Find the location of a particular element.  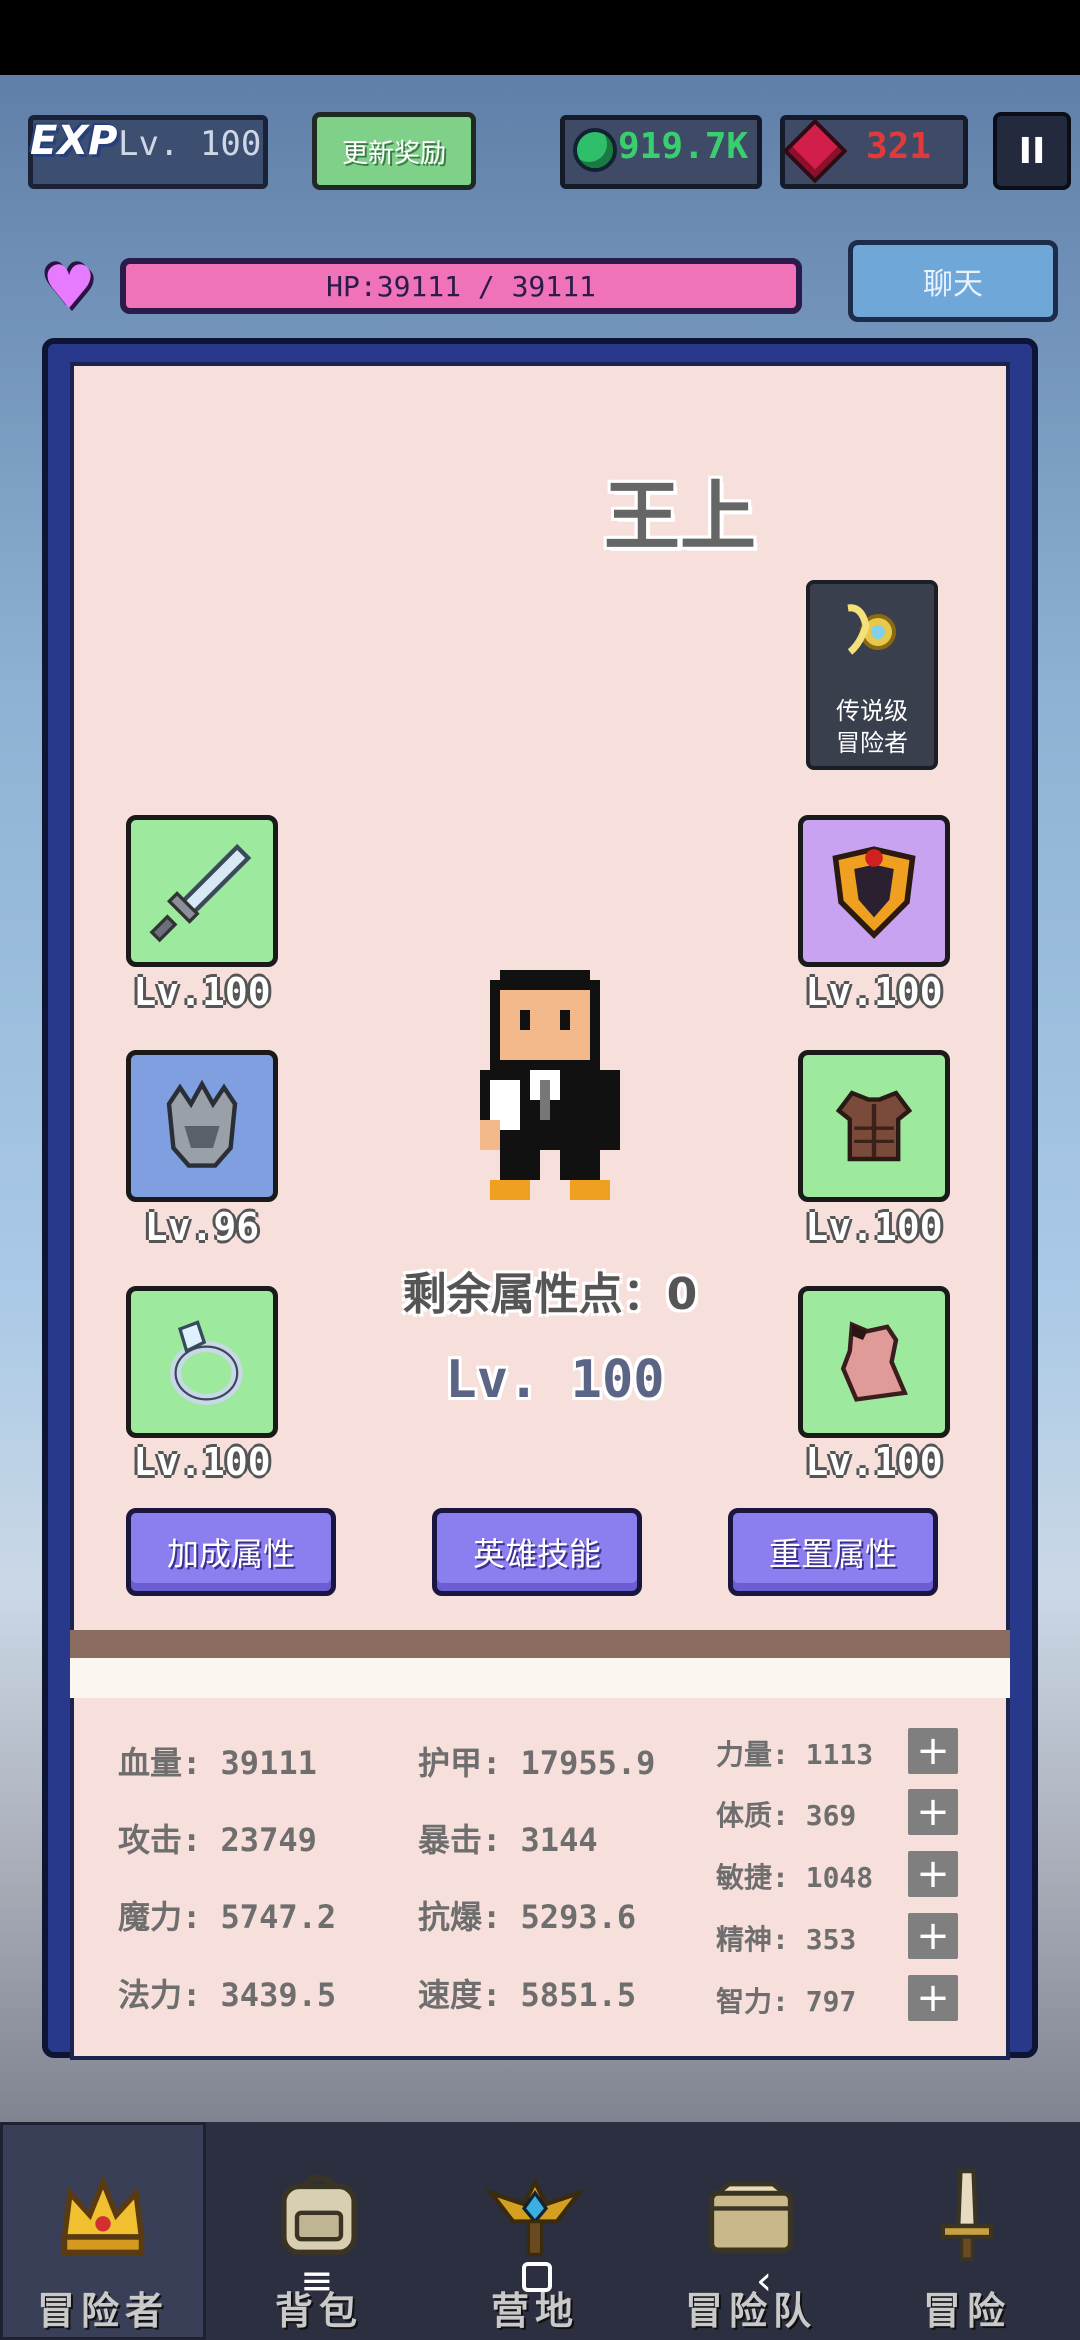

nav-adventure-label: 冒险 is located at coordinates (966, 2311).